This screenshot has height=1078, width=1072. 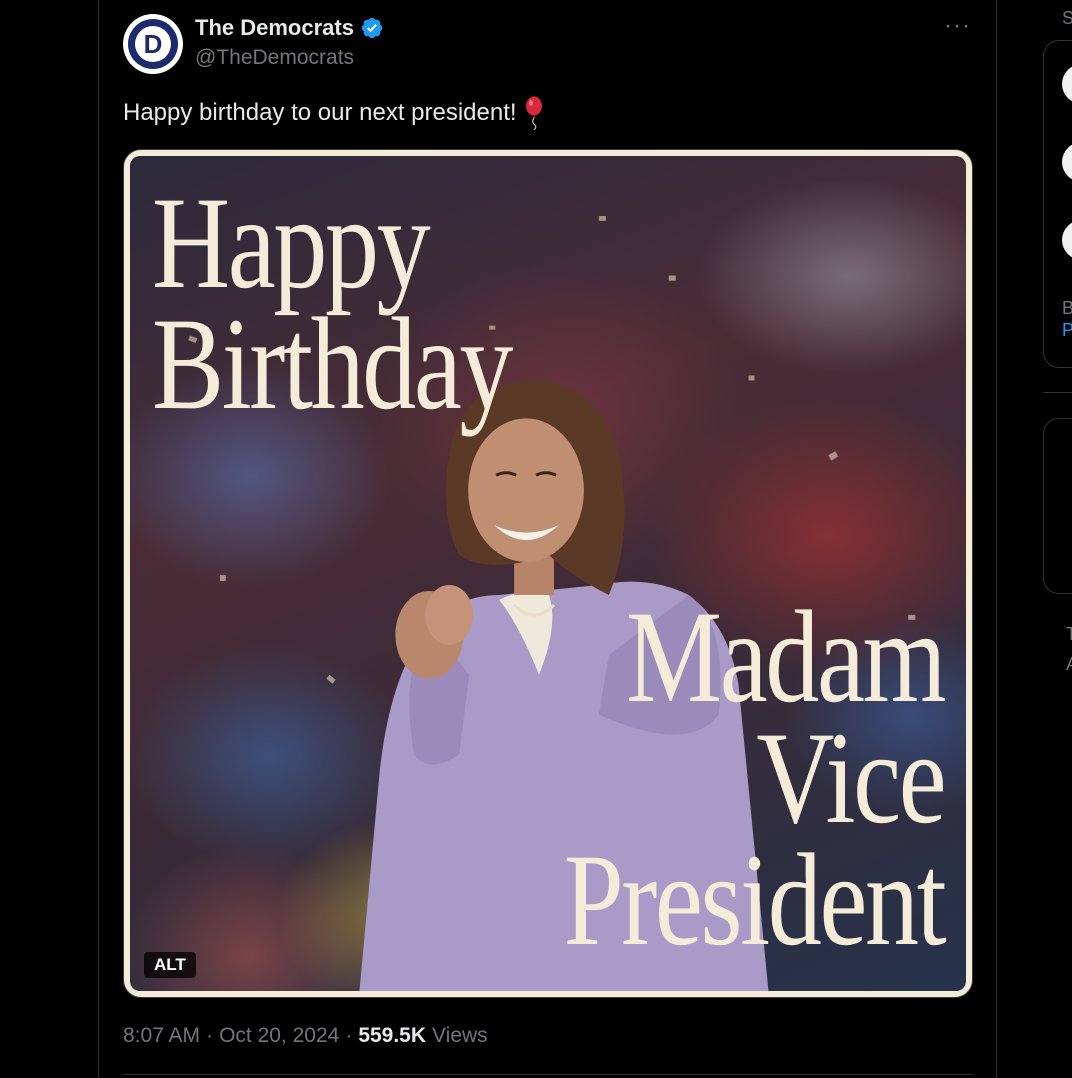 What do you see at coordinates (1067, 330) in the screenshot?
I see `sidebar-link: P` at bounding box center [1067, 330].